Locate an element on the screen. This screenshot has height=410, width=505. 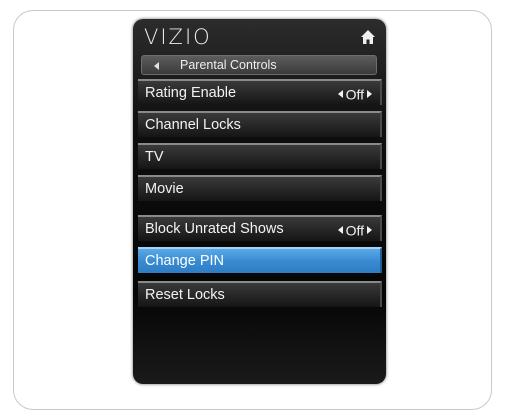
menu-item-channel-locks: Channel Locks is located at coordinates (260, 124).